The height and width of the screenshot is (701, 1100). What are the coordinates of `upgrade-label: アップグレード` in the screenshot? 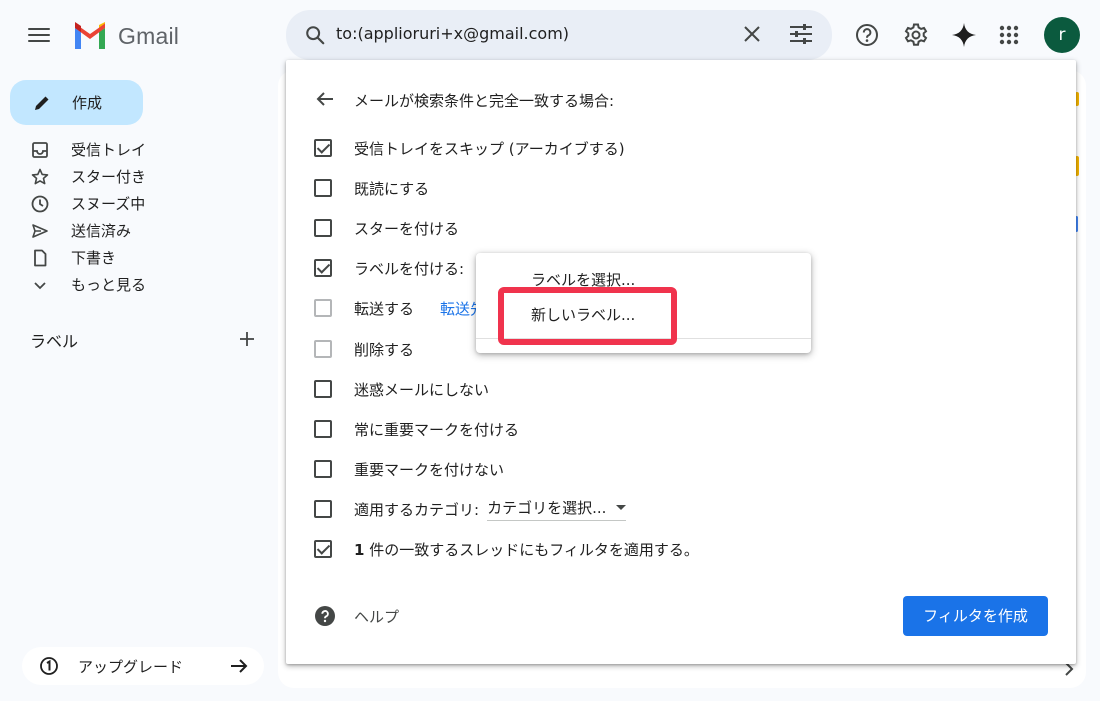 It's located at (131, 667).